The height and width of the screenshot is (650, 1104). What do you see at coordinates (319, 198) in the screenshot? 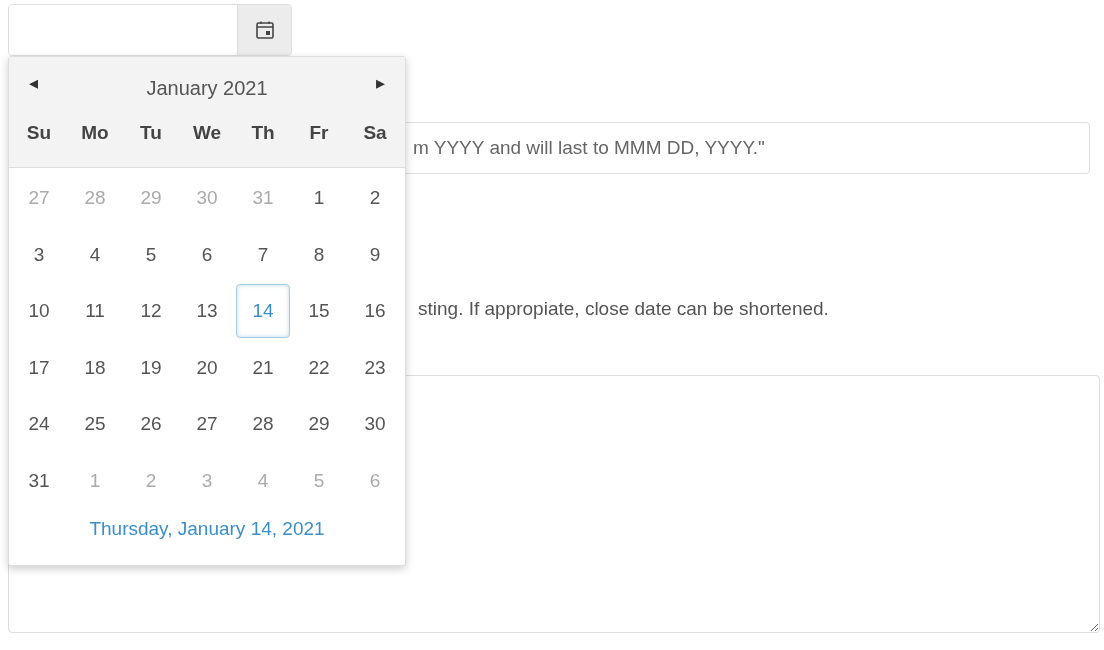
I see `calendar-day: 1` at bounding box center [319, 198].